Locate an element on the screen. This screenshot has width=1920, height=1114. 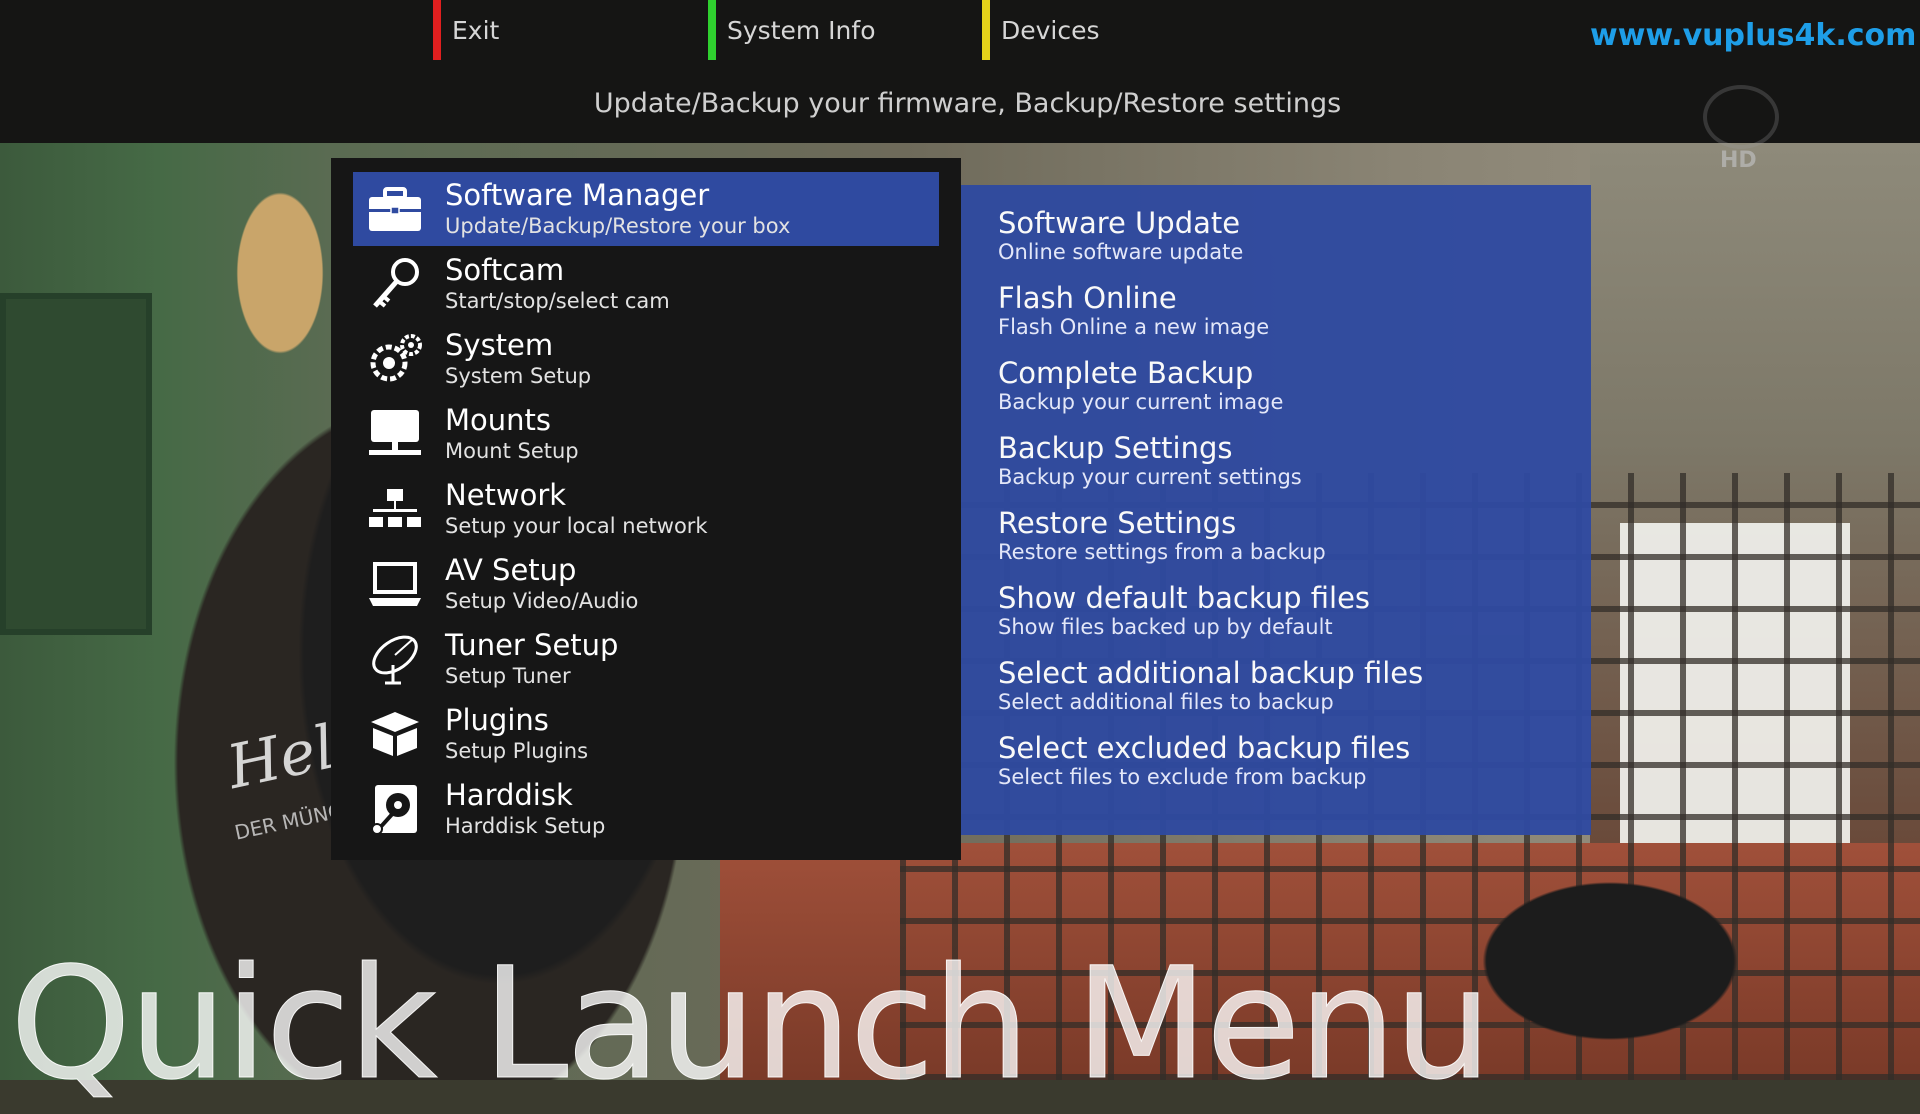
network-icon is located at coordinates (395, 508).